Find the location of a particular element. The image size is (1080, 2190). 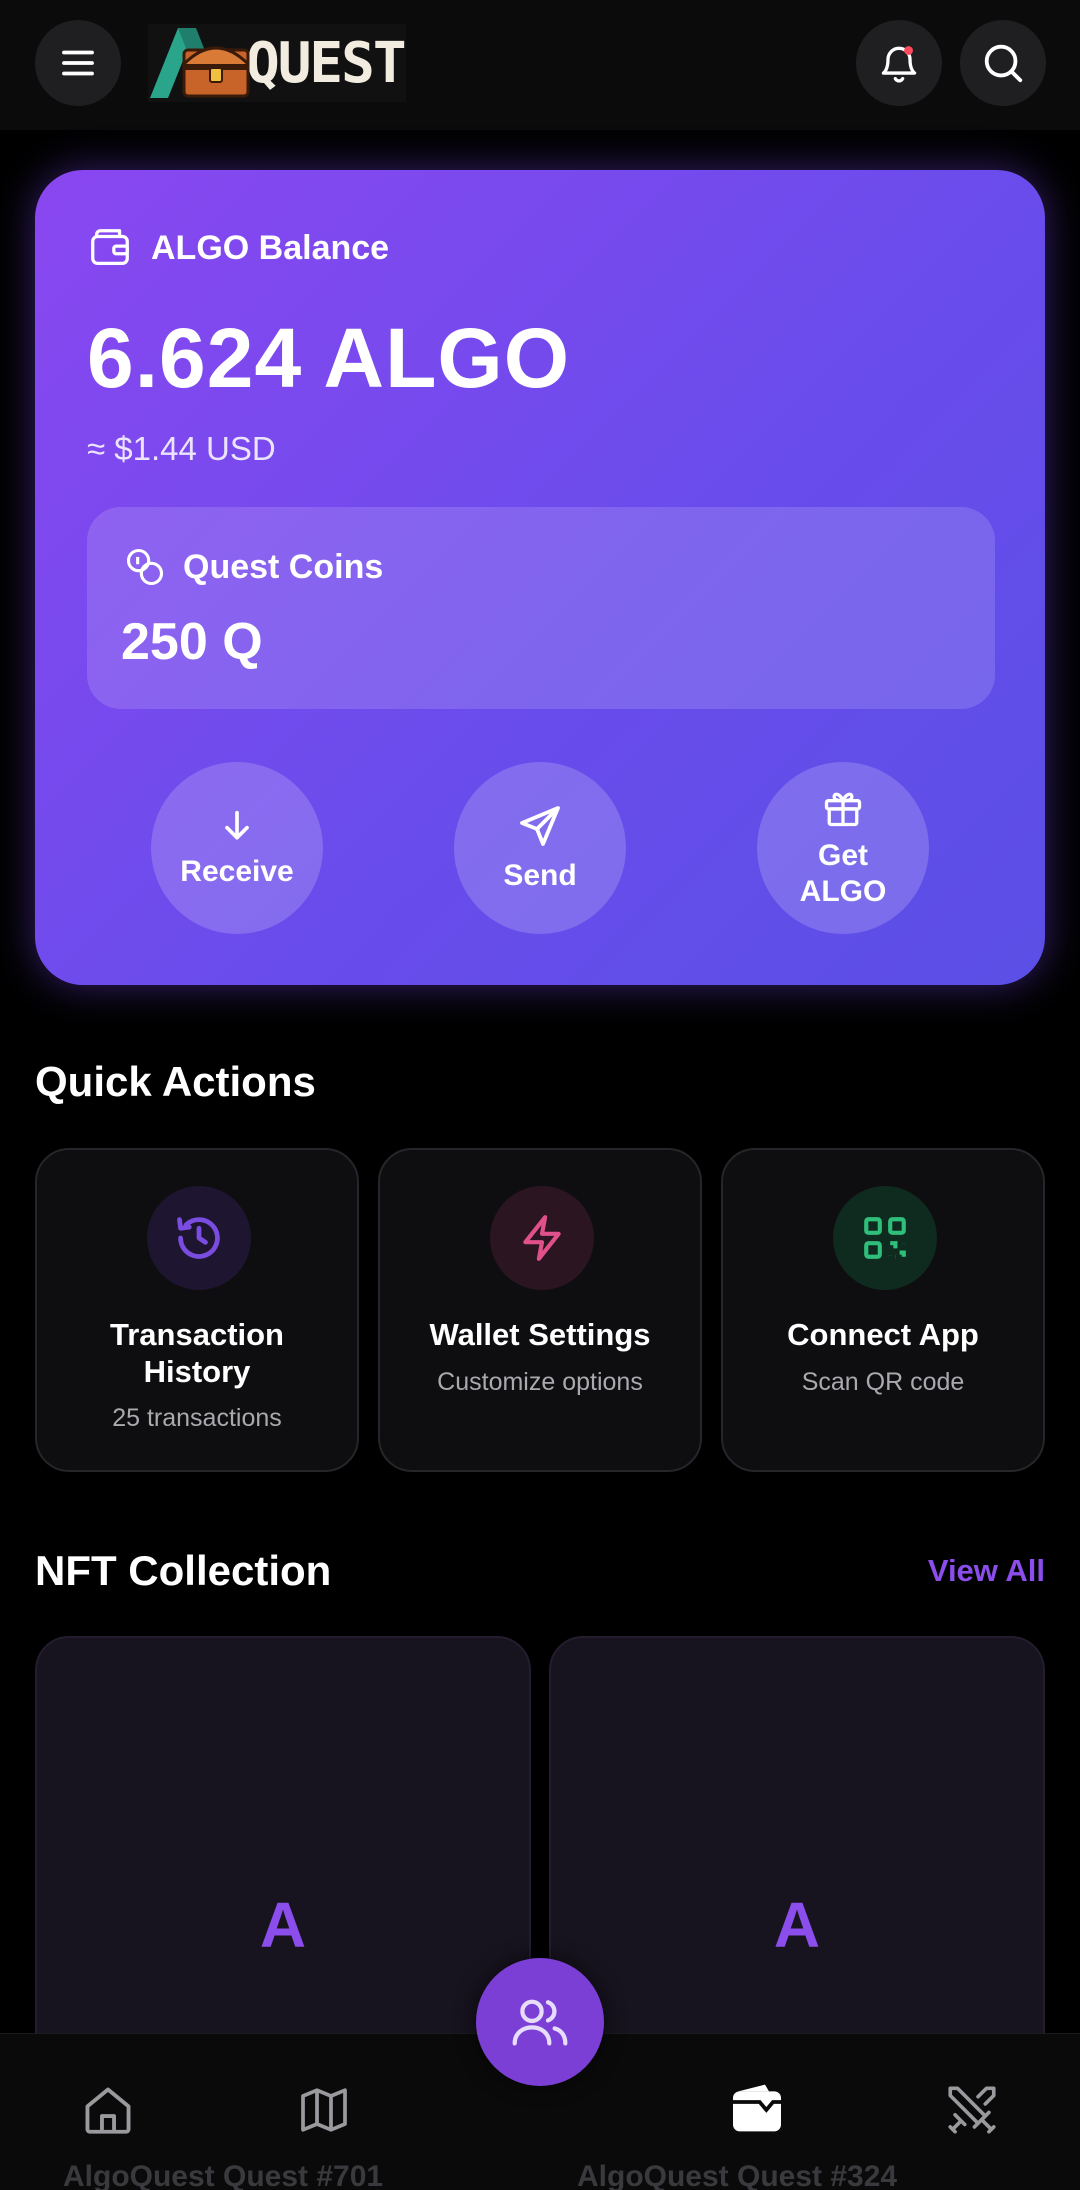

bell-icon is located at coordinates (899, 64).